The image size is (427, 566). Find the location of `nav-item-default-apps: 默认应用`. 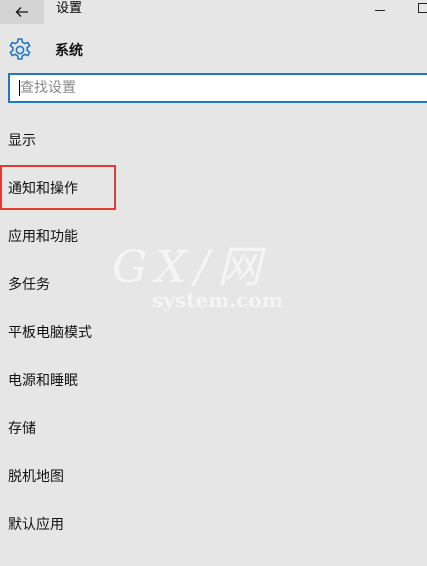

nav-item-default-apps: 默认应用 is located at coordinates (36, 525).